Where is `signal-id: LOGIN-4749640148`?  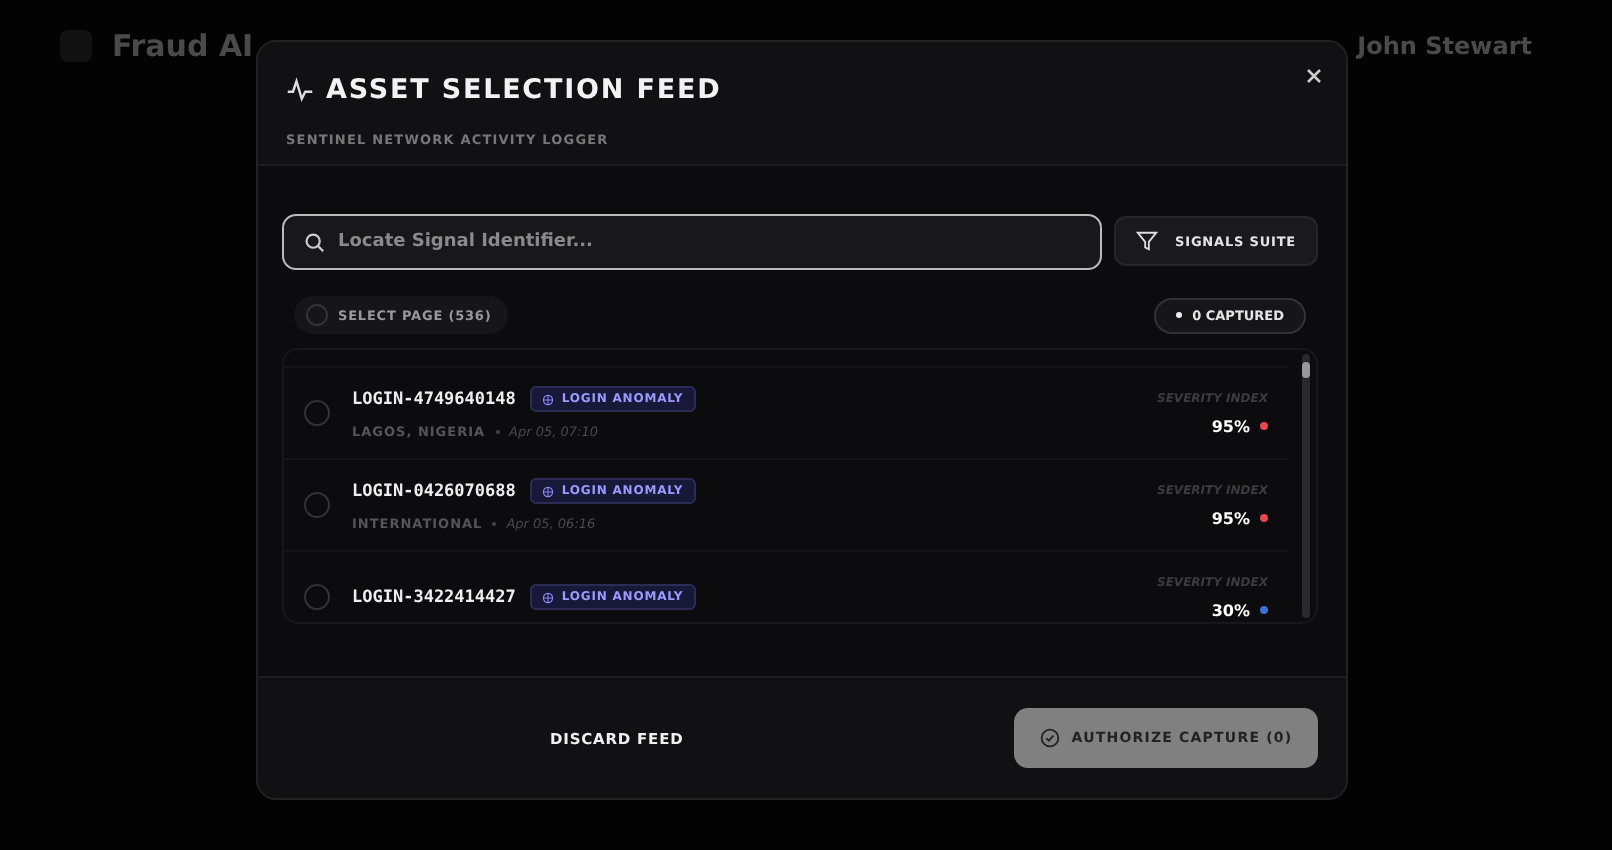
signal-id: LOGIN-4749640148 is located at coordinates (434, 399).